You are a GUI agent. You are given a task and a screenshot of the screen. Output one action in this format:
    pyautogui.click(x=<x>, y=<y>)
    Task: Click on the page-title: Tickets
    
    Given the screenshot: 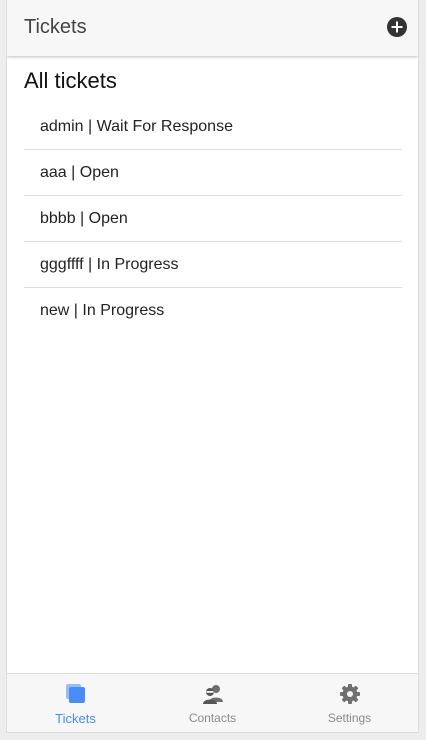 What is the action you would take?
    pyautogui.click(x=55, y=27)
    